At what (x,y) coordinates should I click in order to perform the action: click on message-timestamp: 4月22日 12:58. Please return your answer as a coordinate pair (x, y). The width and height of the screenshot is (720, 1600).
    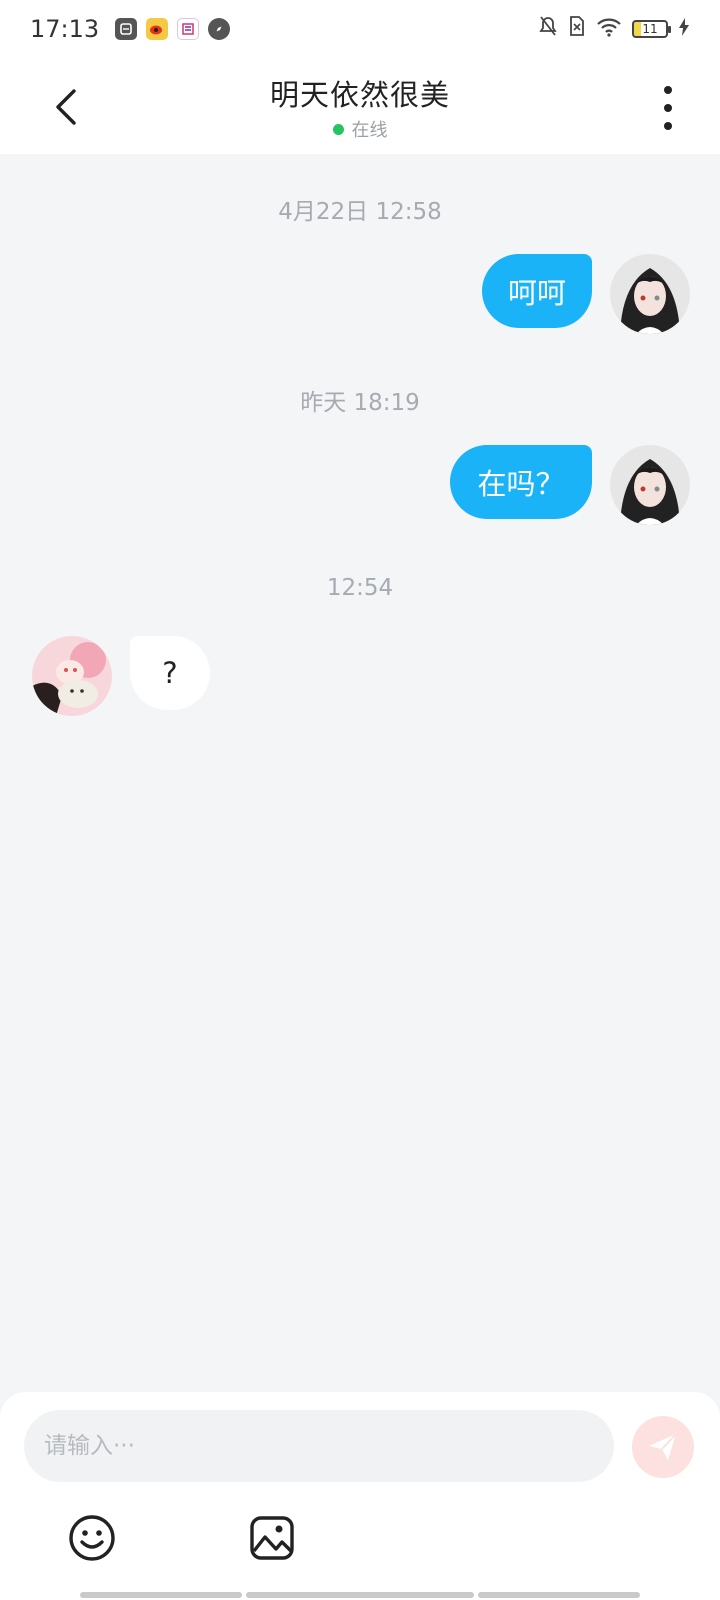
    Looking at the image, I should click on (360, 212).